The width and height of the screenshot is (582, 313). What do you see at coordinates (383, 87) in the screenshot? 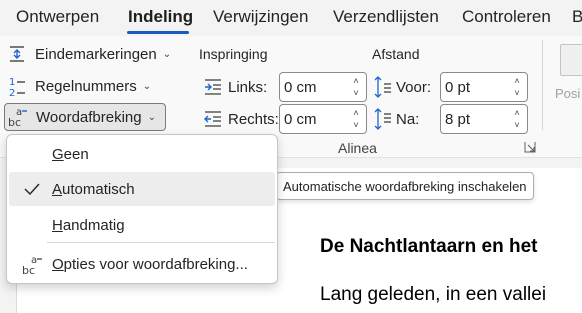
I see `spacing-before-icon` at bounding box center [383, 87].